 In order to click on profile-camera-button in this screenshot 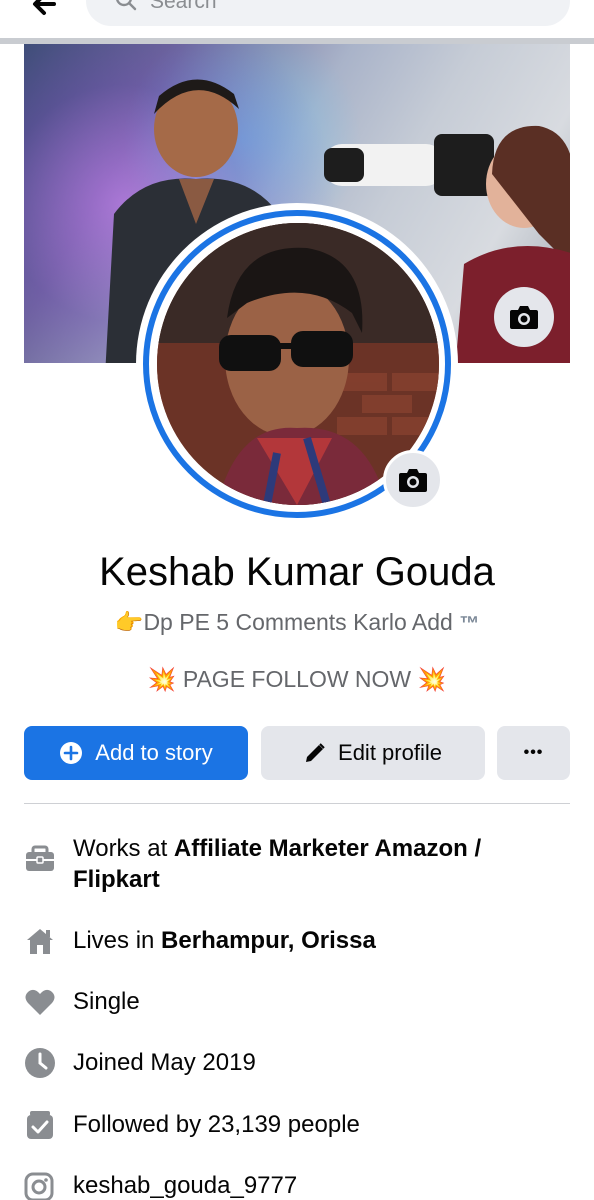, I will do `click(413, 480)`.